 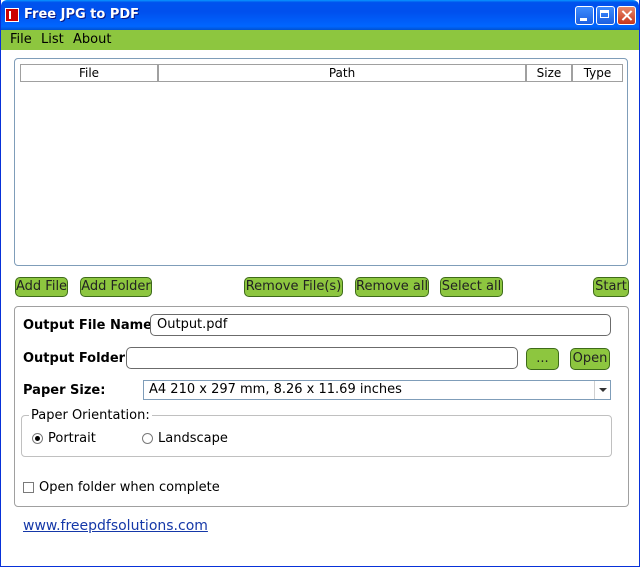 What do you see at coordinates (89, 73) in the screenshot?
I see `column-header-file: File` at bounding box center [89, 73].